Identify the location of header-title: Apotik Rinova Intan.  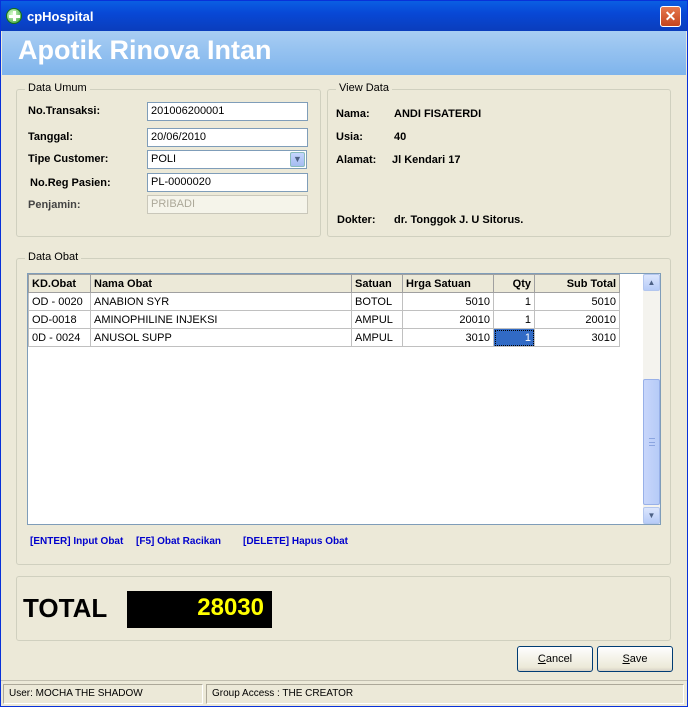
(145, 50).